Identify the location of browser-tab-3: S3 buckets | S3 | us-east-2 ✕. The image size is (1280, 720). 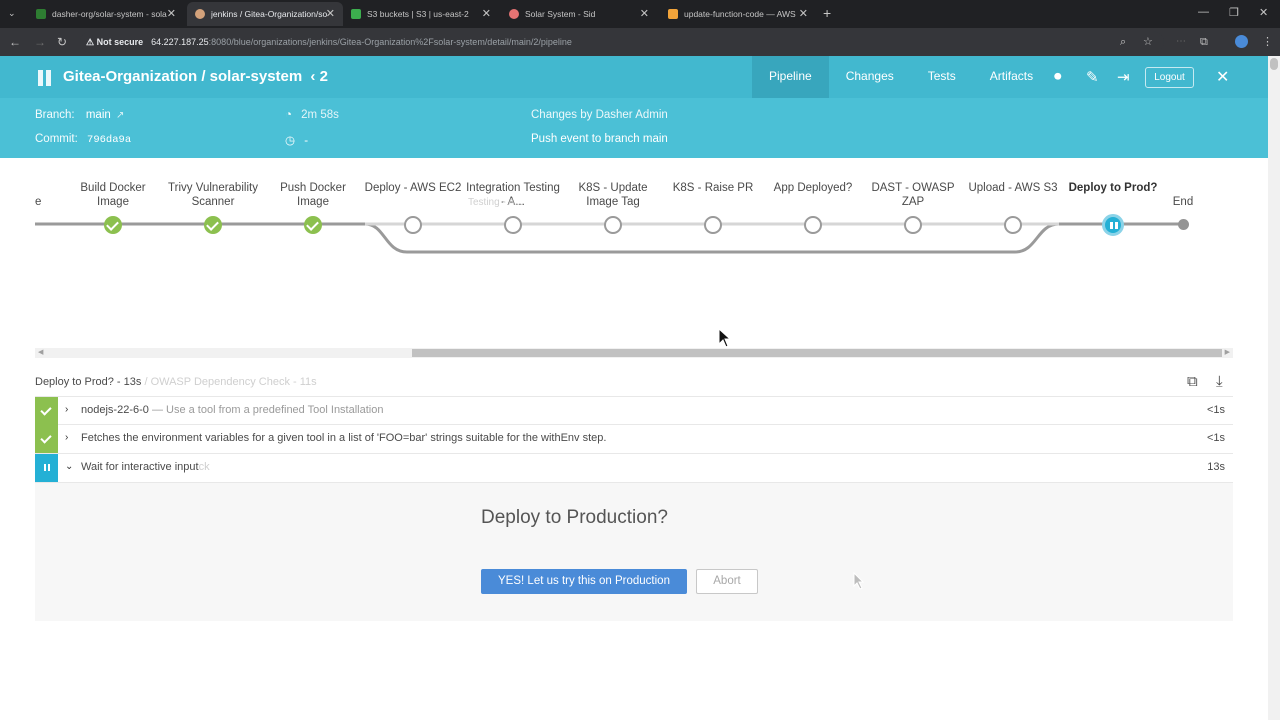
(421, 14).